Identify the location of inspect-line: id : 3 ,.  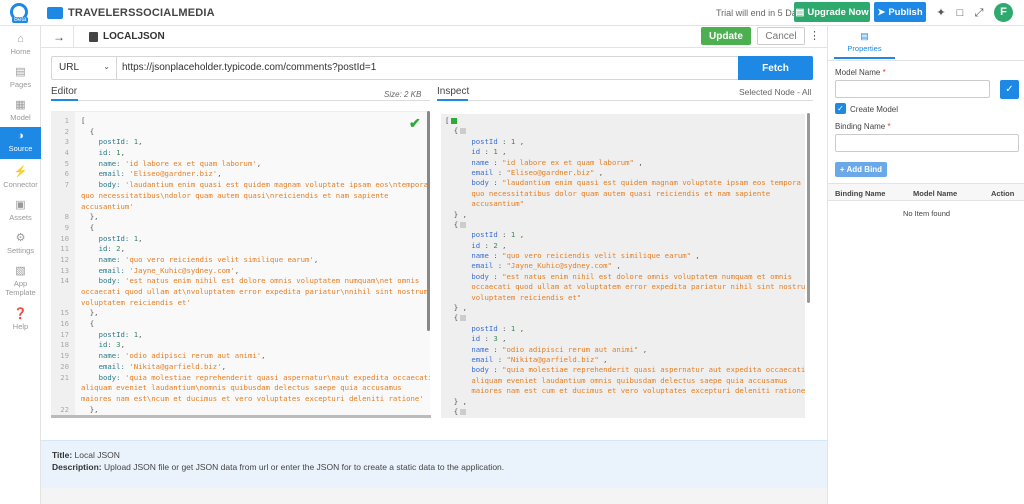
(620, 339).